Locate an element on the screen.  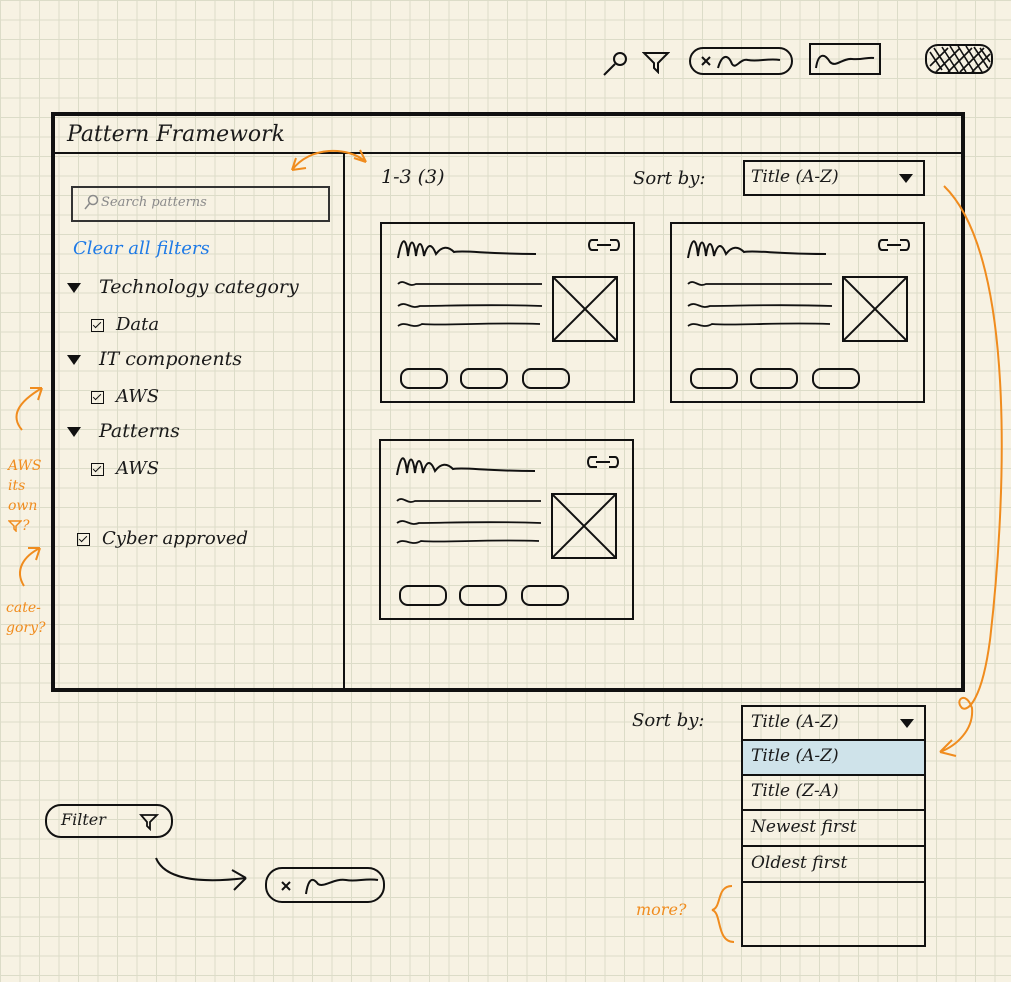
annotation-aws-own: AWS its own ? is located at coordinates (27, 496).